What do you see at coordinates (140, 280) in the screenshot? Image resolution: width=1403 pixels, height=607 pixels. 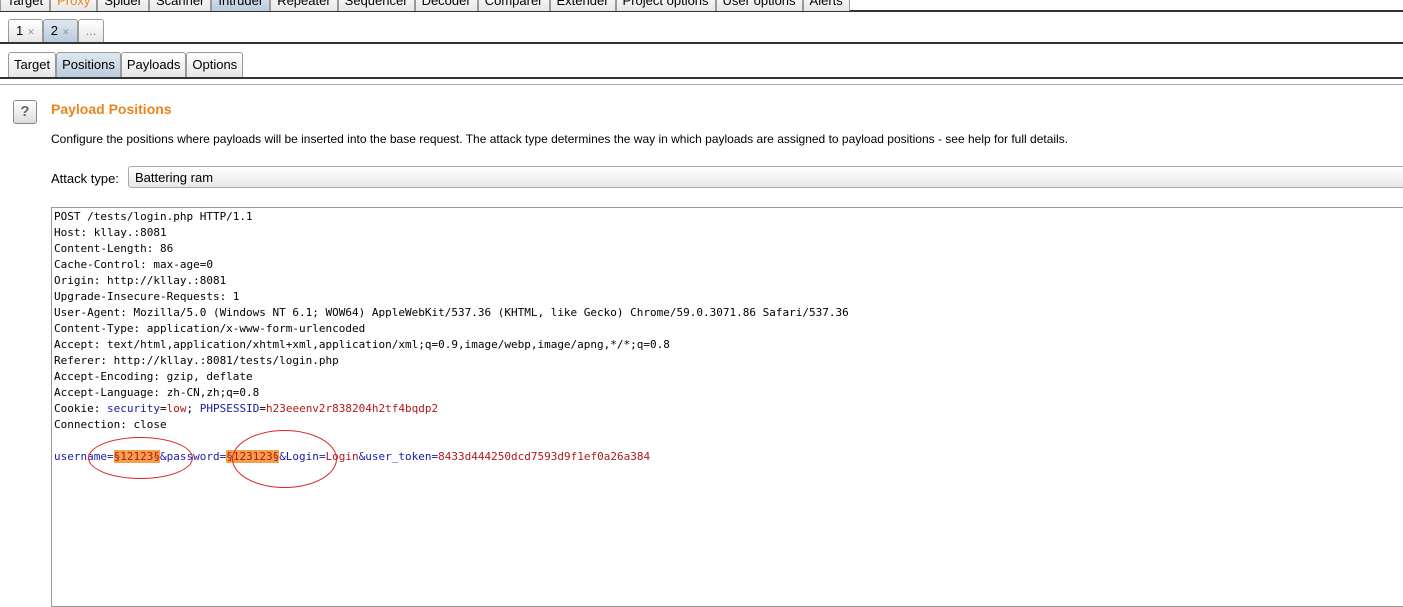 I see `header-line: Origin: http://kllay.:8081` at bounding box center [140, 280].